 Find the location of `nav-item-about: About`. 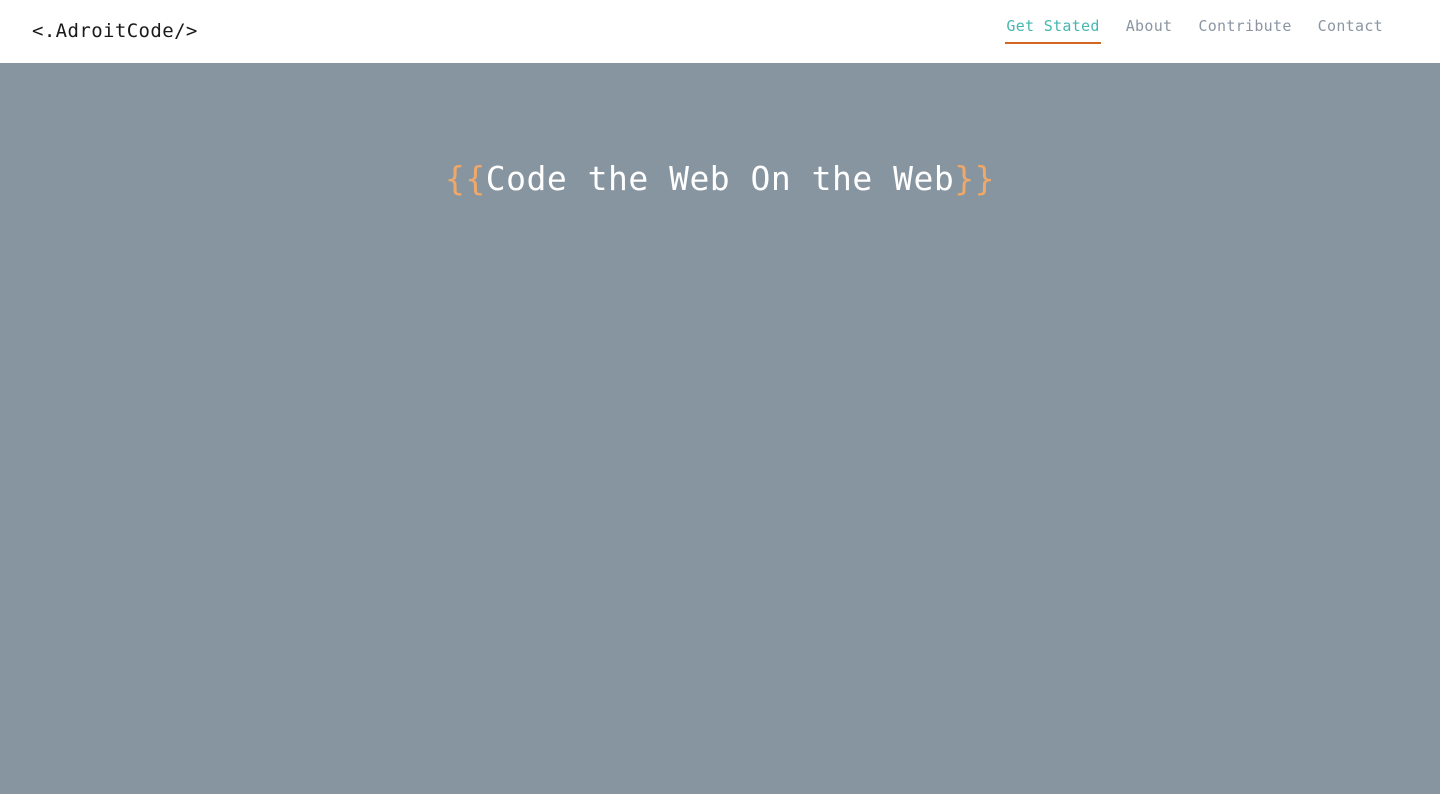

nav-item-about: About is located at coordinates (1149, 31).